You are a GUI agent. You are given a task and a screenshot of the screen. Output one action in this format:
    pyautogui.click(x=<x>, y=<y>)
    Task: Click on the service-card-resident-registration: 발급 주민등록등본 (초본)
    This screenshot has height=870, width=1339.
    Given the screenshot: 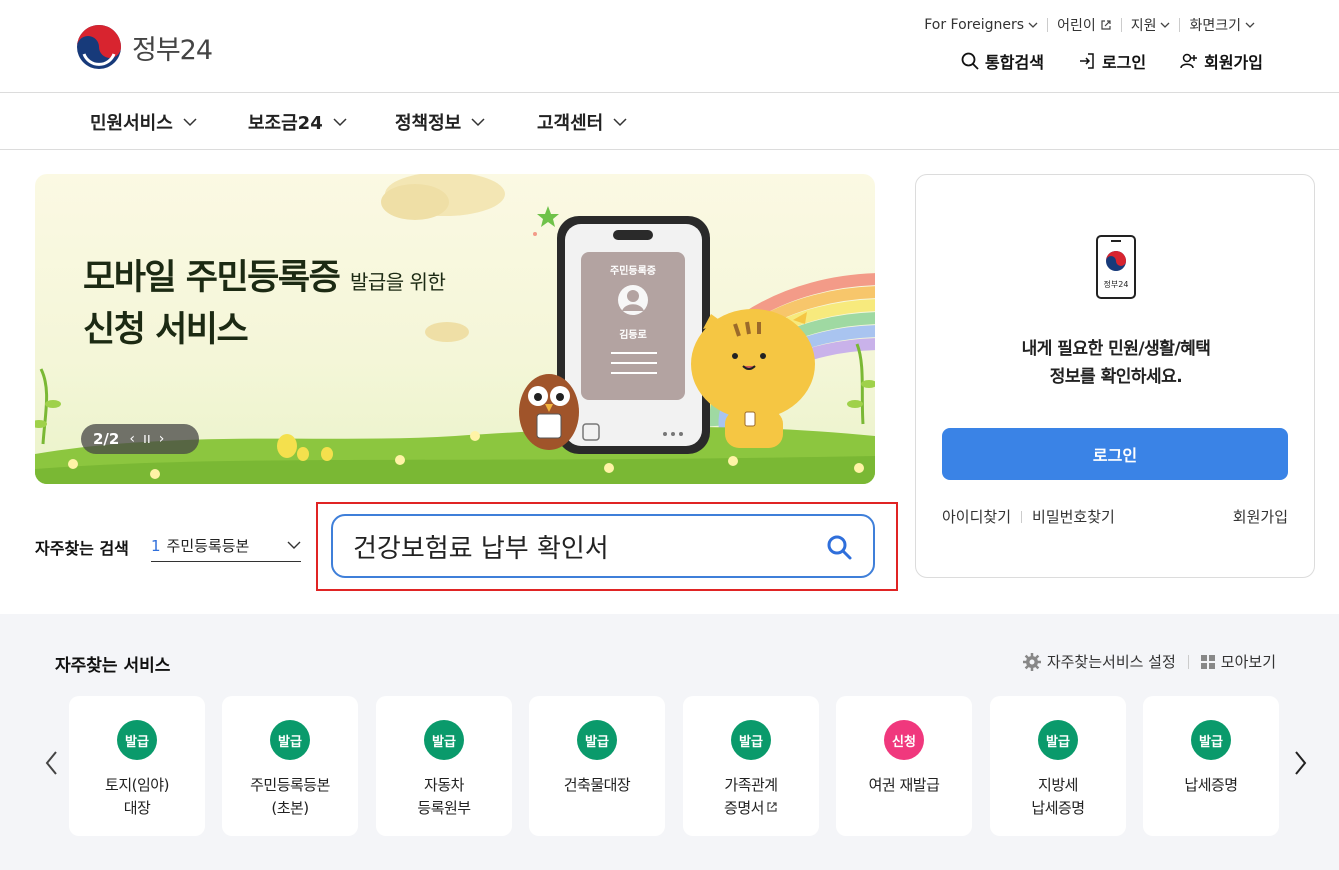 What is the action you would take?
    pyautogui.click(x=290, y=766)
    